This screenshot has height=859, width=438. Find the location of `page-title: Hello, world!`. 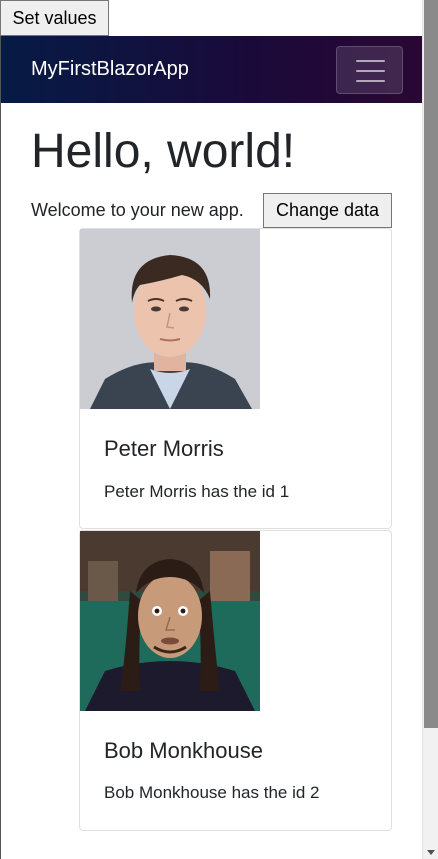

page-title: Hello, world! is located at coordinates (163, 151).